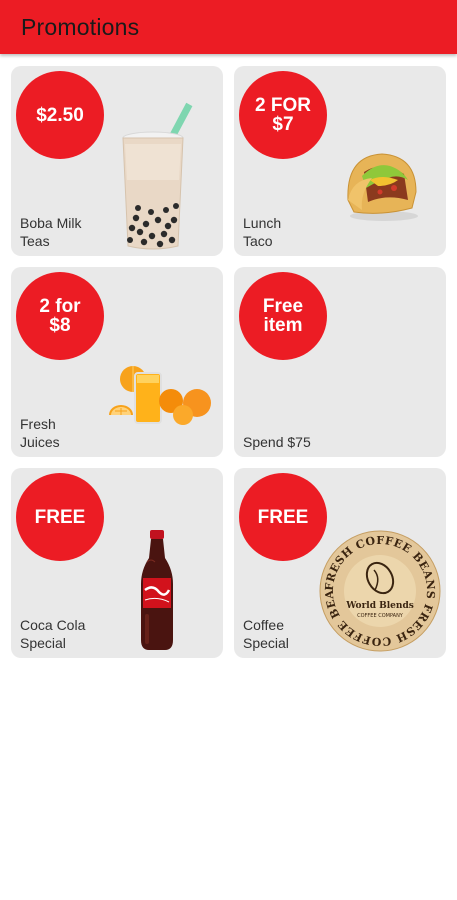 This screenshot has height=900, width=457. Describe the element at coordinates (157, 176) in the screenshot. I see `boba-milk-tea-image` at that location.